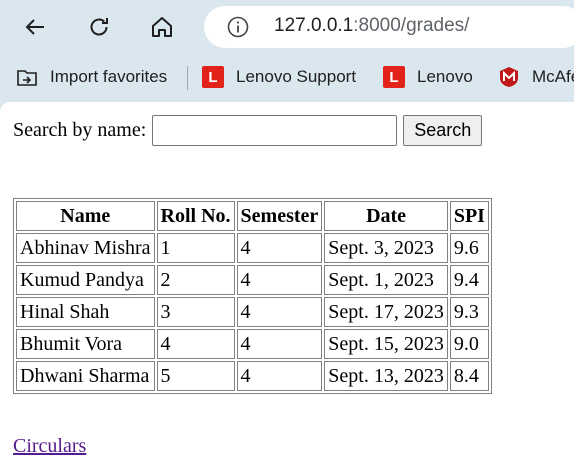 This screenshot has width=574, height=467. I want to click on search-button: Search, so click(443, 130).